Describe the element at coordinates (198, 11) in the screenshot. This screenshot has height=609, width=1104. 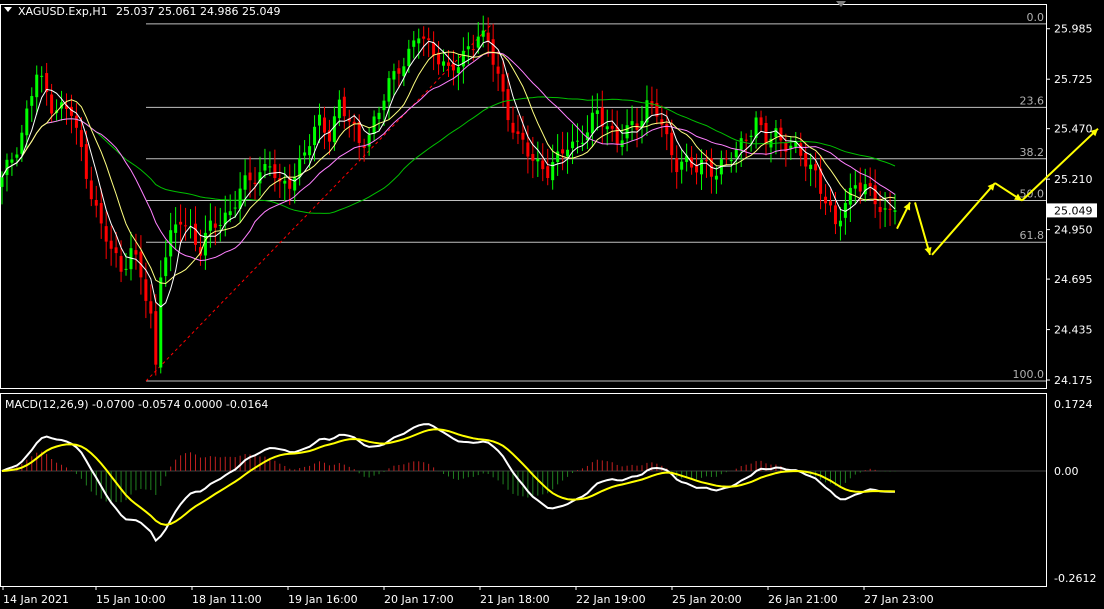
I see `ohlc-values: 25.037 25.061 24.986 25.049` at that location.